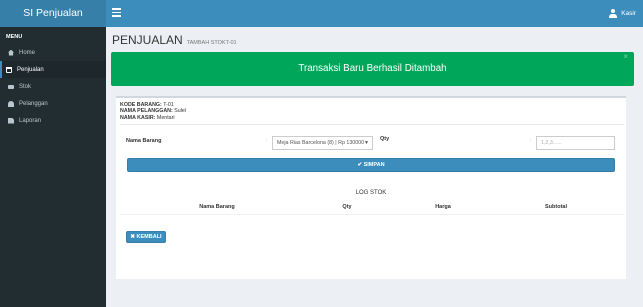 The width and height of the screenshot is (643, 307). I want to click on sidebar-item-stok: Stok, so click(53, 86).